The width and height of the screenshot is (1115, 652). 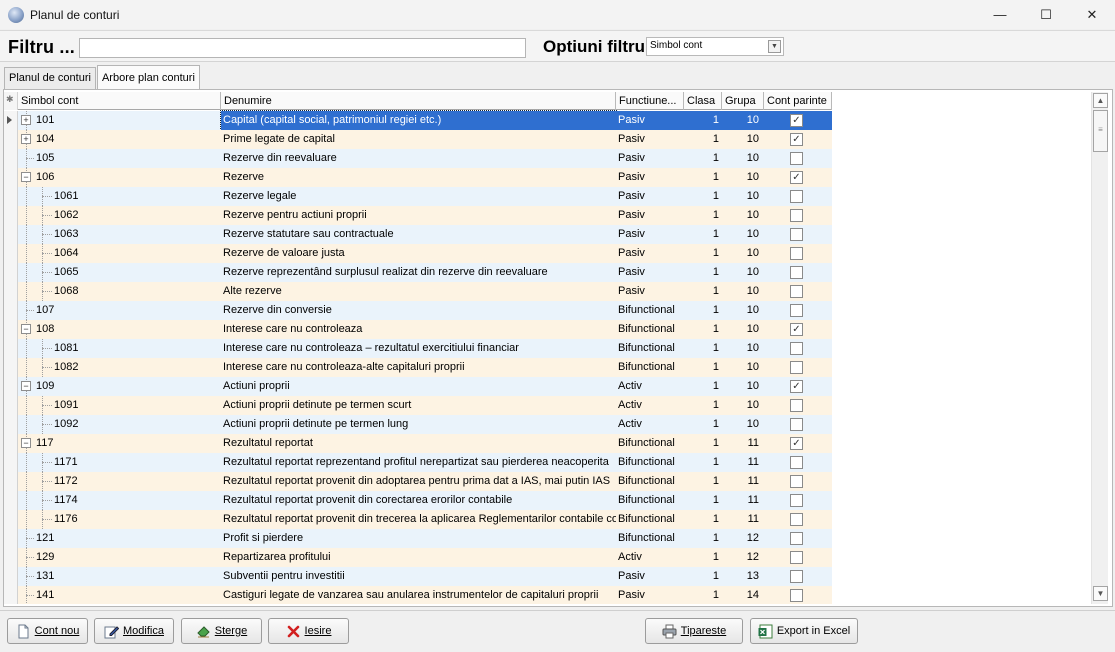 What do you see at coordinates (119, 120) in the screenshot?
I see `cell-simbol-cont: +101` at bounding box center [119, 120].